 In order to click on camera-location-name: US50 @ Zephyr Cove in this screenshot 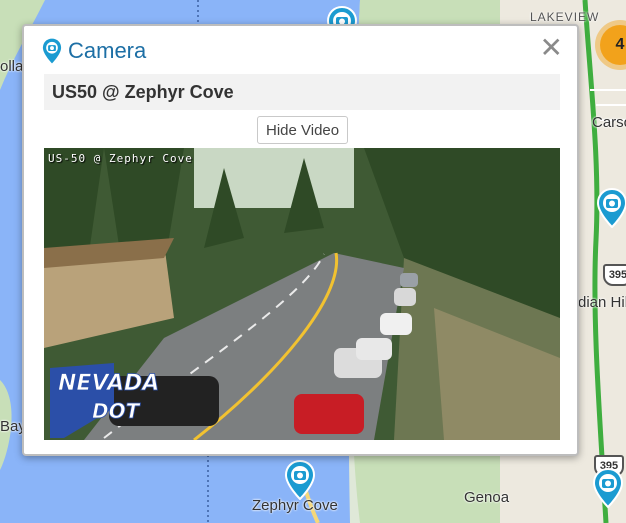, I will do `click(143, 91)`.